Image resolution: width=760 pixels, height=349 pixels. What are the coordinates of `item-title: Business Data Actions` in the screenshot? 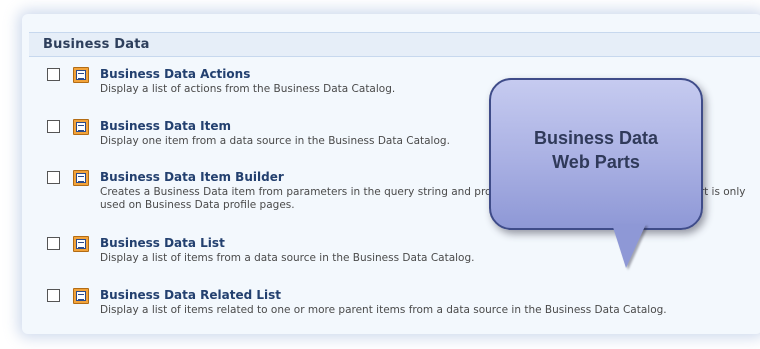 It's located at (175, 74).